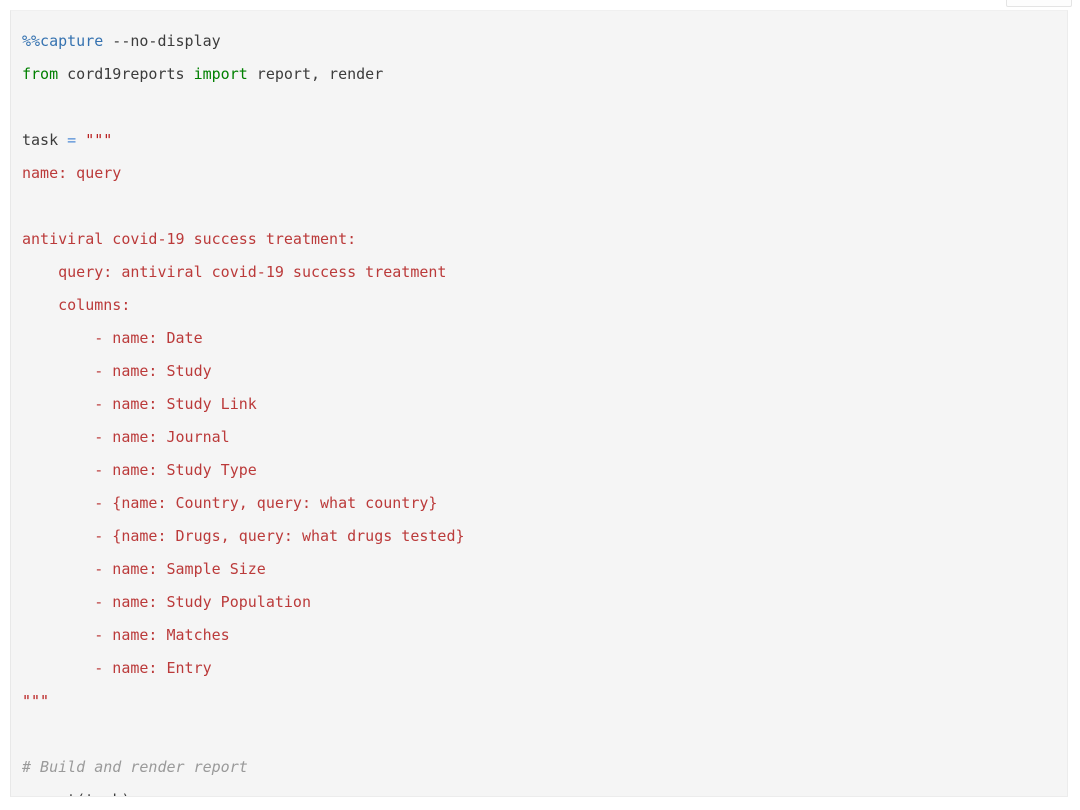 This screenshot has height=810, width=1080. Describe the element at coordinates (544, 503) in the screenshot. I see `code-line: - {name: Country, query: what country}` at that location.